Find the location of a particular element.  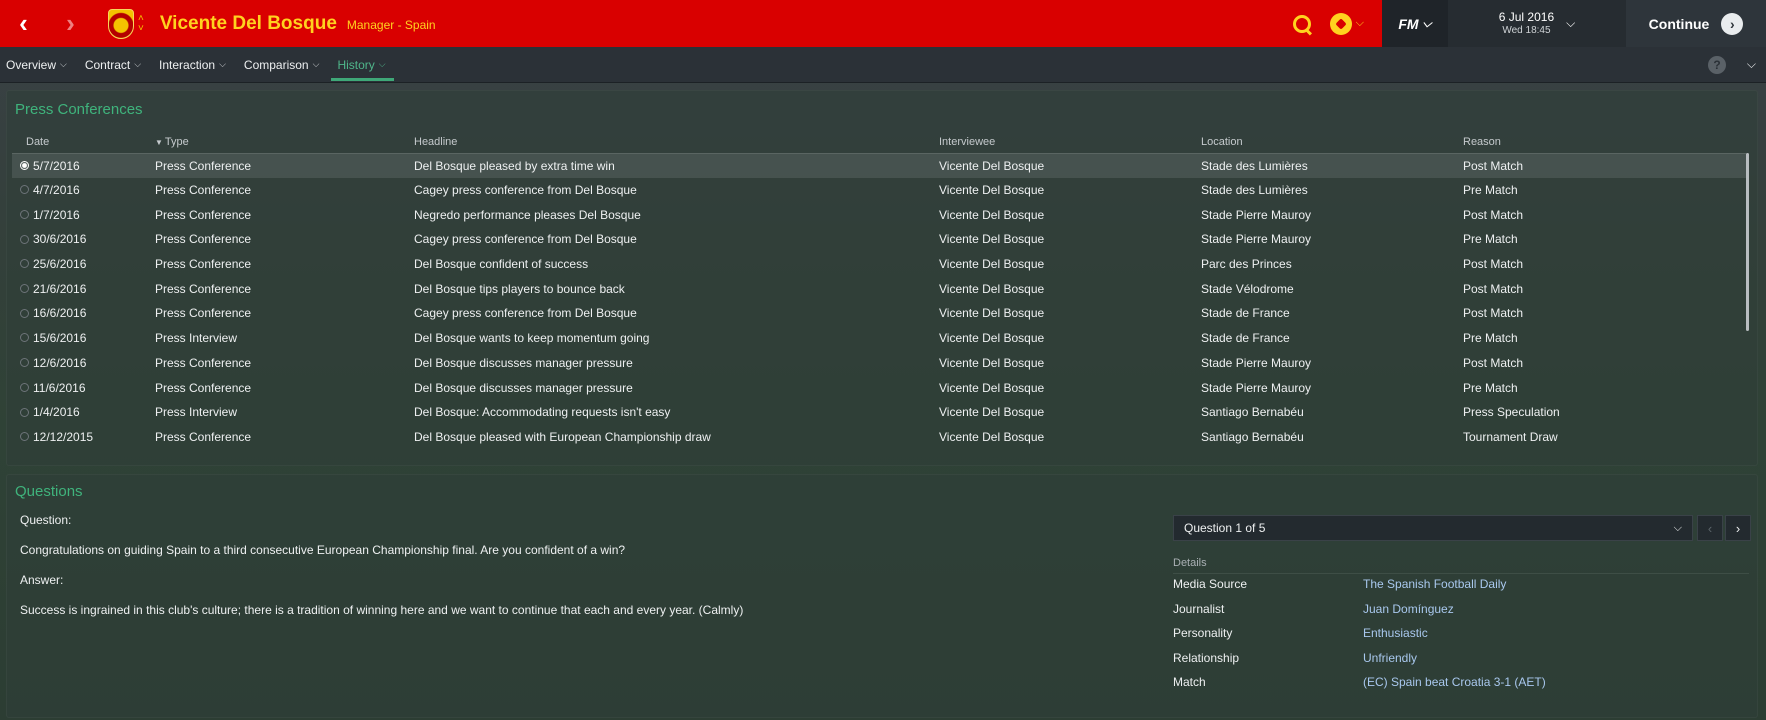

cell-location: Stade de France is located at coordinates (1245, 313).